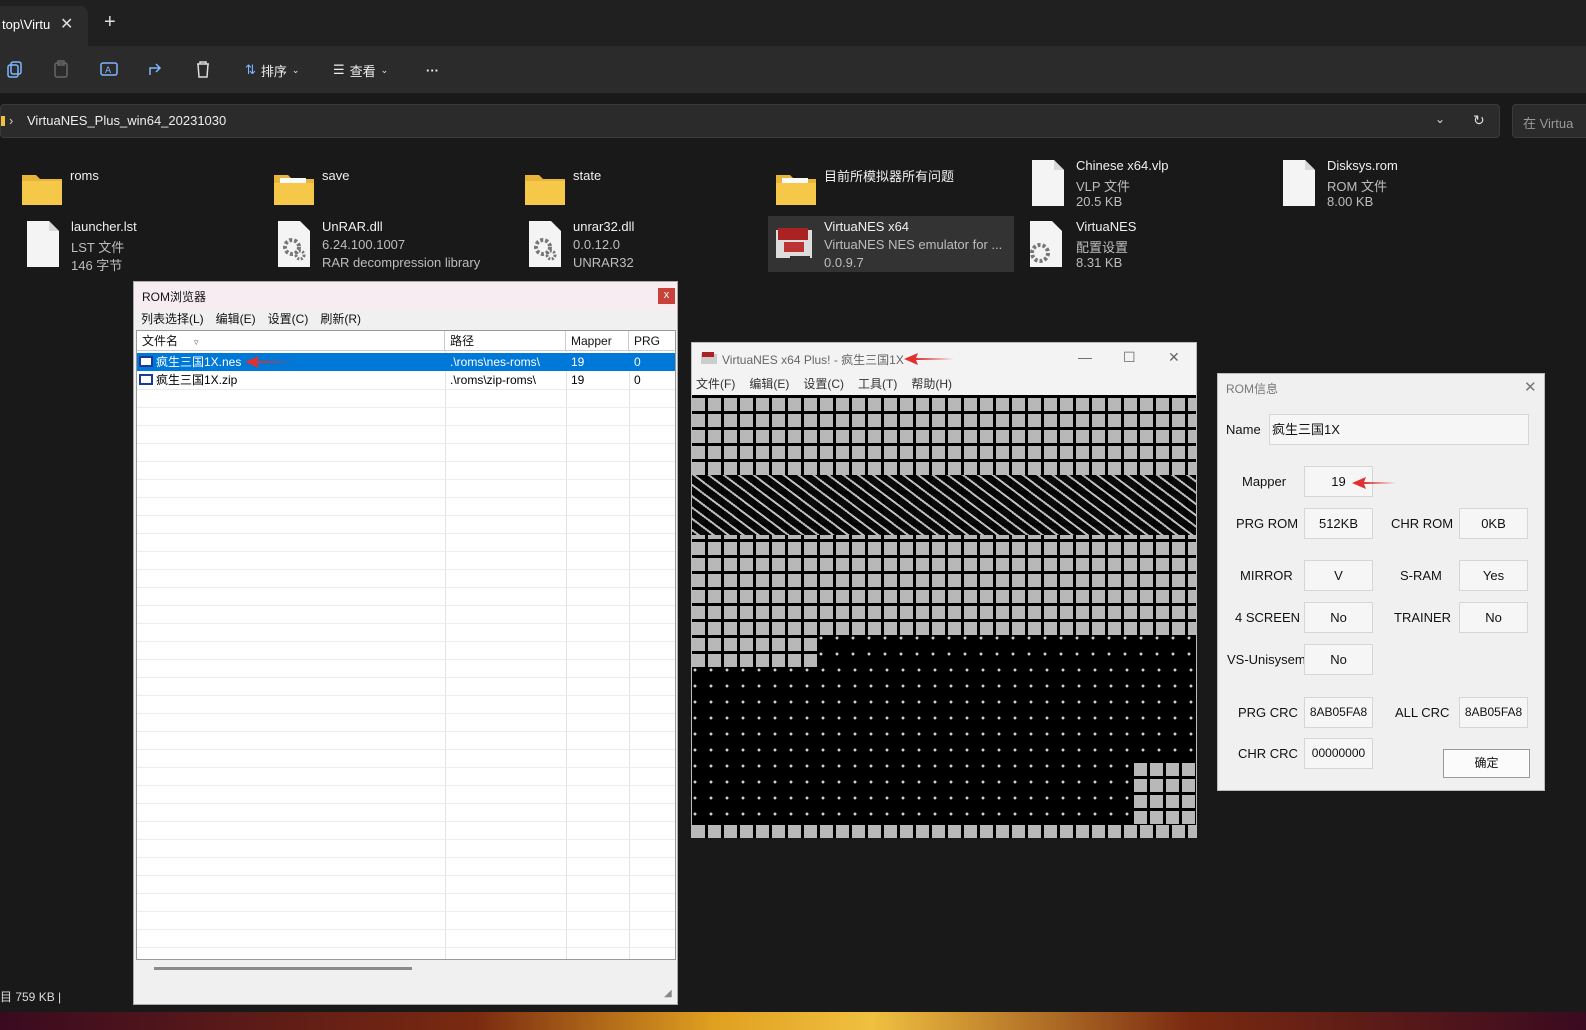 The height and width of the screenshot is (1030, 1586). I want to click on copy-icon, so click(15, 69).